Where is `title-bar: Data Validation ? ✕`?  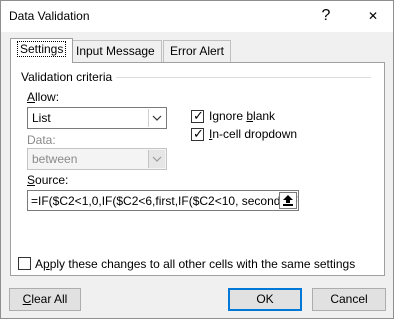
title-bar: Data Validation ? ✕ is located at coordinates (197, 16).